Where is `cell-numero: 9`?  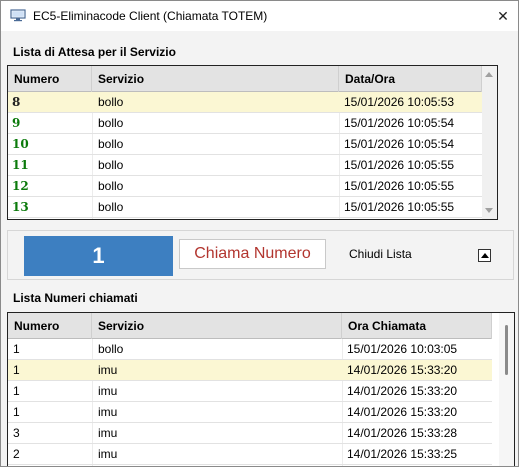 cell-numero: 9 is located at coordinates (16, 123).